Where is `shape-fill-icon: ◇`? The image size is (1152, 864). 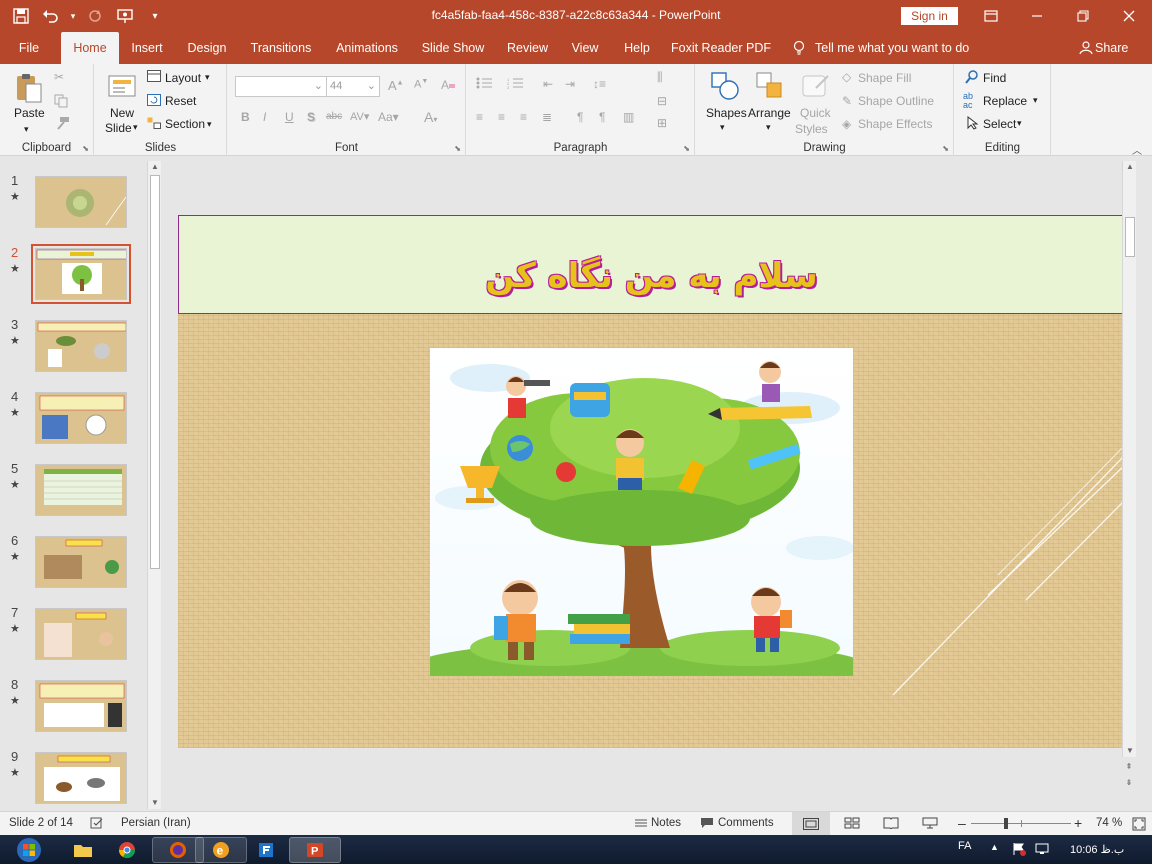 shape-fill-icon: ◇ is located at coordinates (846, 77).